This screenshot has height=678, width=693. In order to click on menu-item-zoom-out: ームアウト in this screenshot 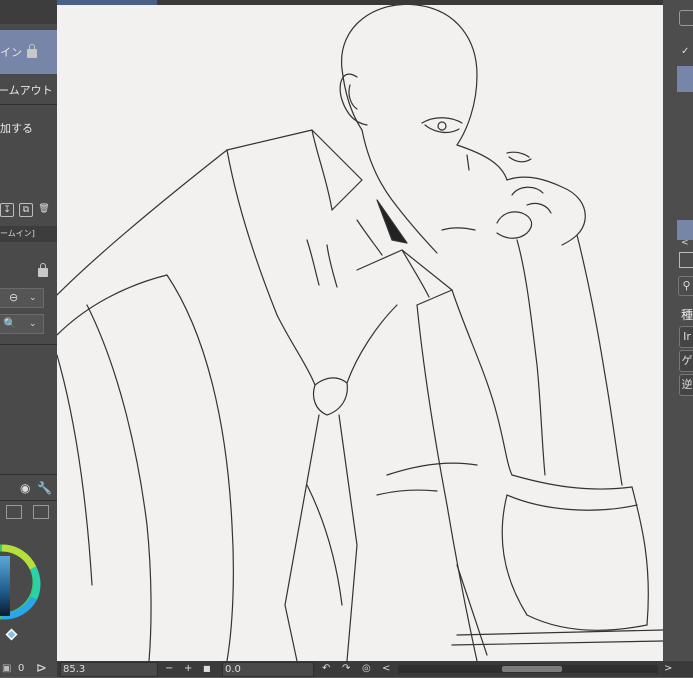, I will do `click(28, 91)`.